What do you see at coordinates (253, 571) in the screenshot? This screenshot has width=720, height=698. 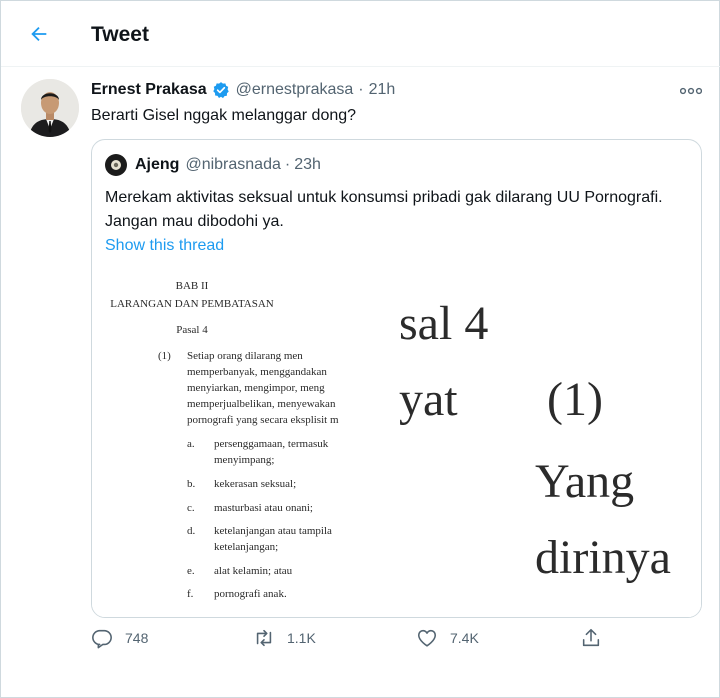 I see `doc-item-text: alat kelamin; atau` at bounding box center [253, 571].